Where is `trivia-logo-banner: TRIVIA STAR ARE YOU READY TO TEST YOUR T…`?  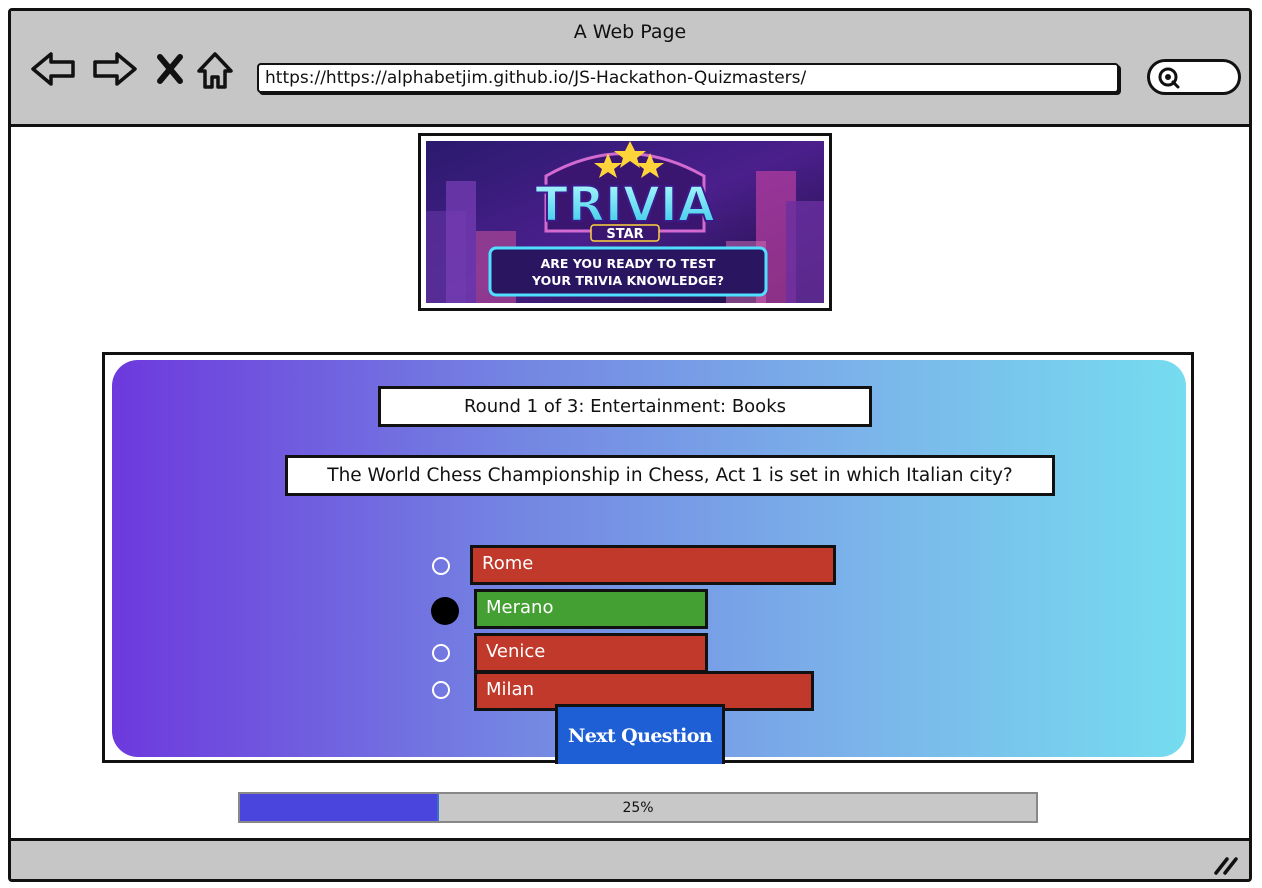 trivia-logo-banner: TRIVIA STAR ARE YOU READY TO TEST YOUR T… is located at coordinates (625, 222).